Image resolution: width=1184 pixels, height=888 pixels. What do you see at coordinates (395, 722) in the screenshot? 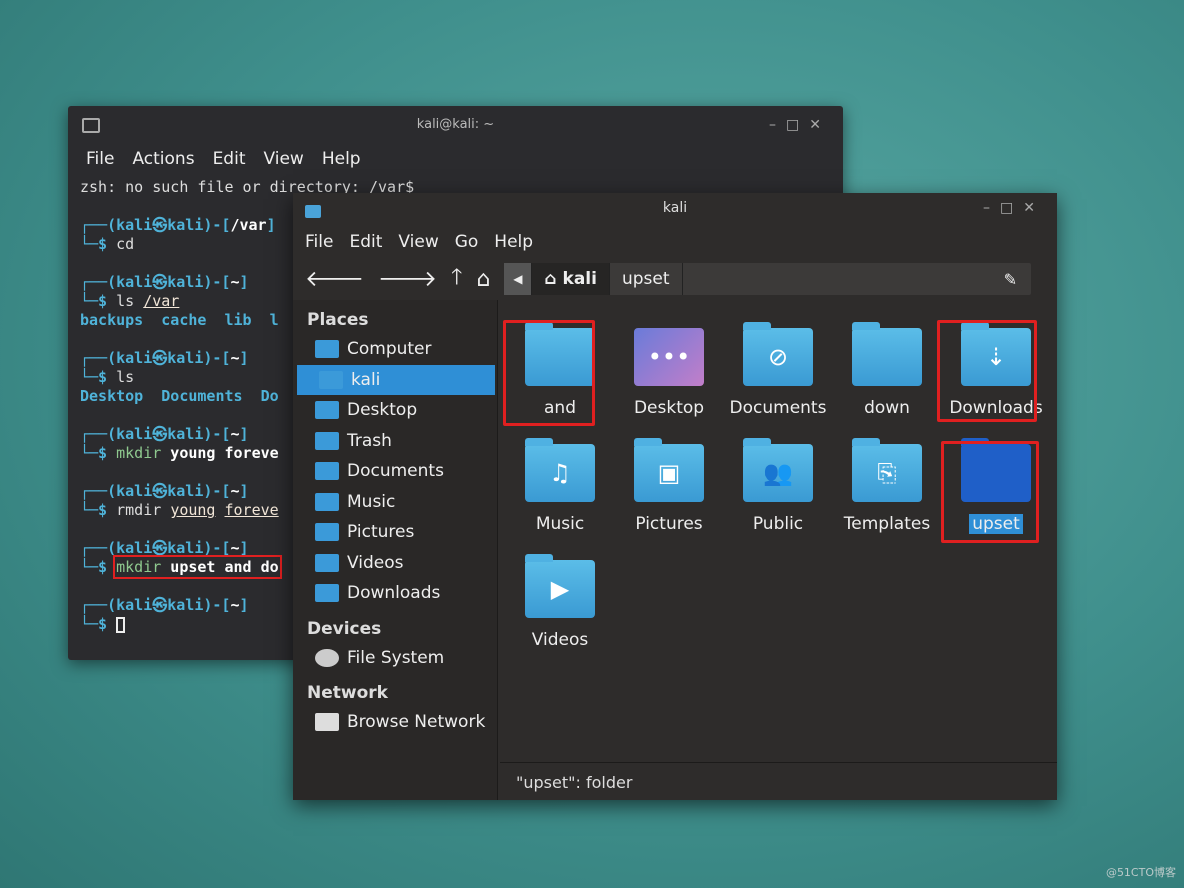
I see `sidebar-item-browse-network: Browse Network` at bounding box center [395, 722].